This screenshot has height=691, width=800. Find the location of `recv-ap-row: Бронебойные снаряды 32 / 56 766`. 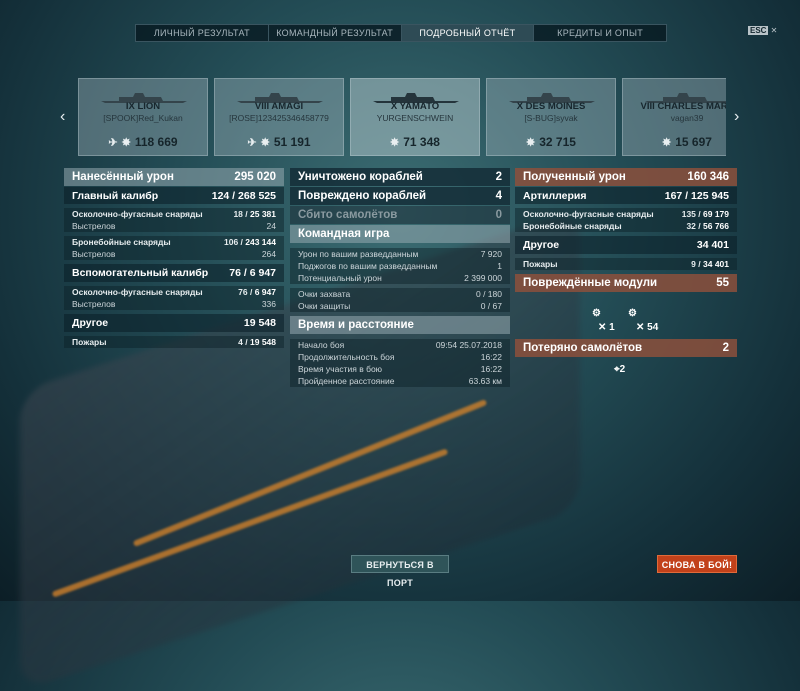

recv-ap-row: Бронебойные снаряды 32 / 56 766 is located at coordinates (626, 226).